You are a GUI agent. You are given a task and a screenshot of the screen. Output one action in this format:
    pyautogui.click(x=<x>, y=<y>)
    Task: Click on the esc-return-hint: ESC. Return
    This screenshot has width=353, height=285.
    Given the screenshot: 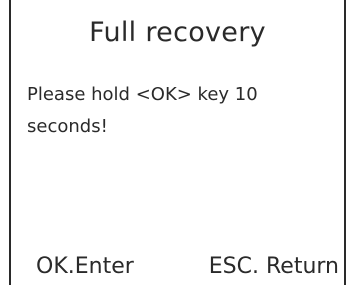 What is the action you would take?
    pyautogui.click(x=274, y=266)
    